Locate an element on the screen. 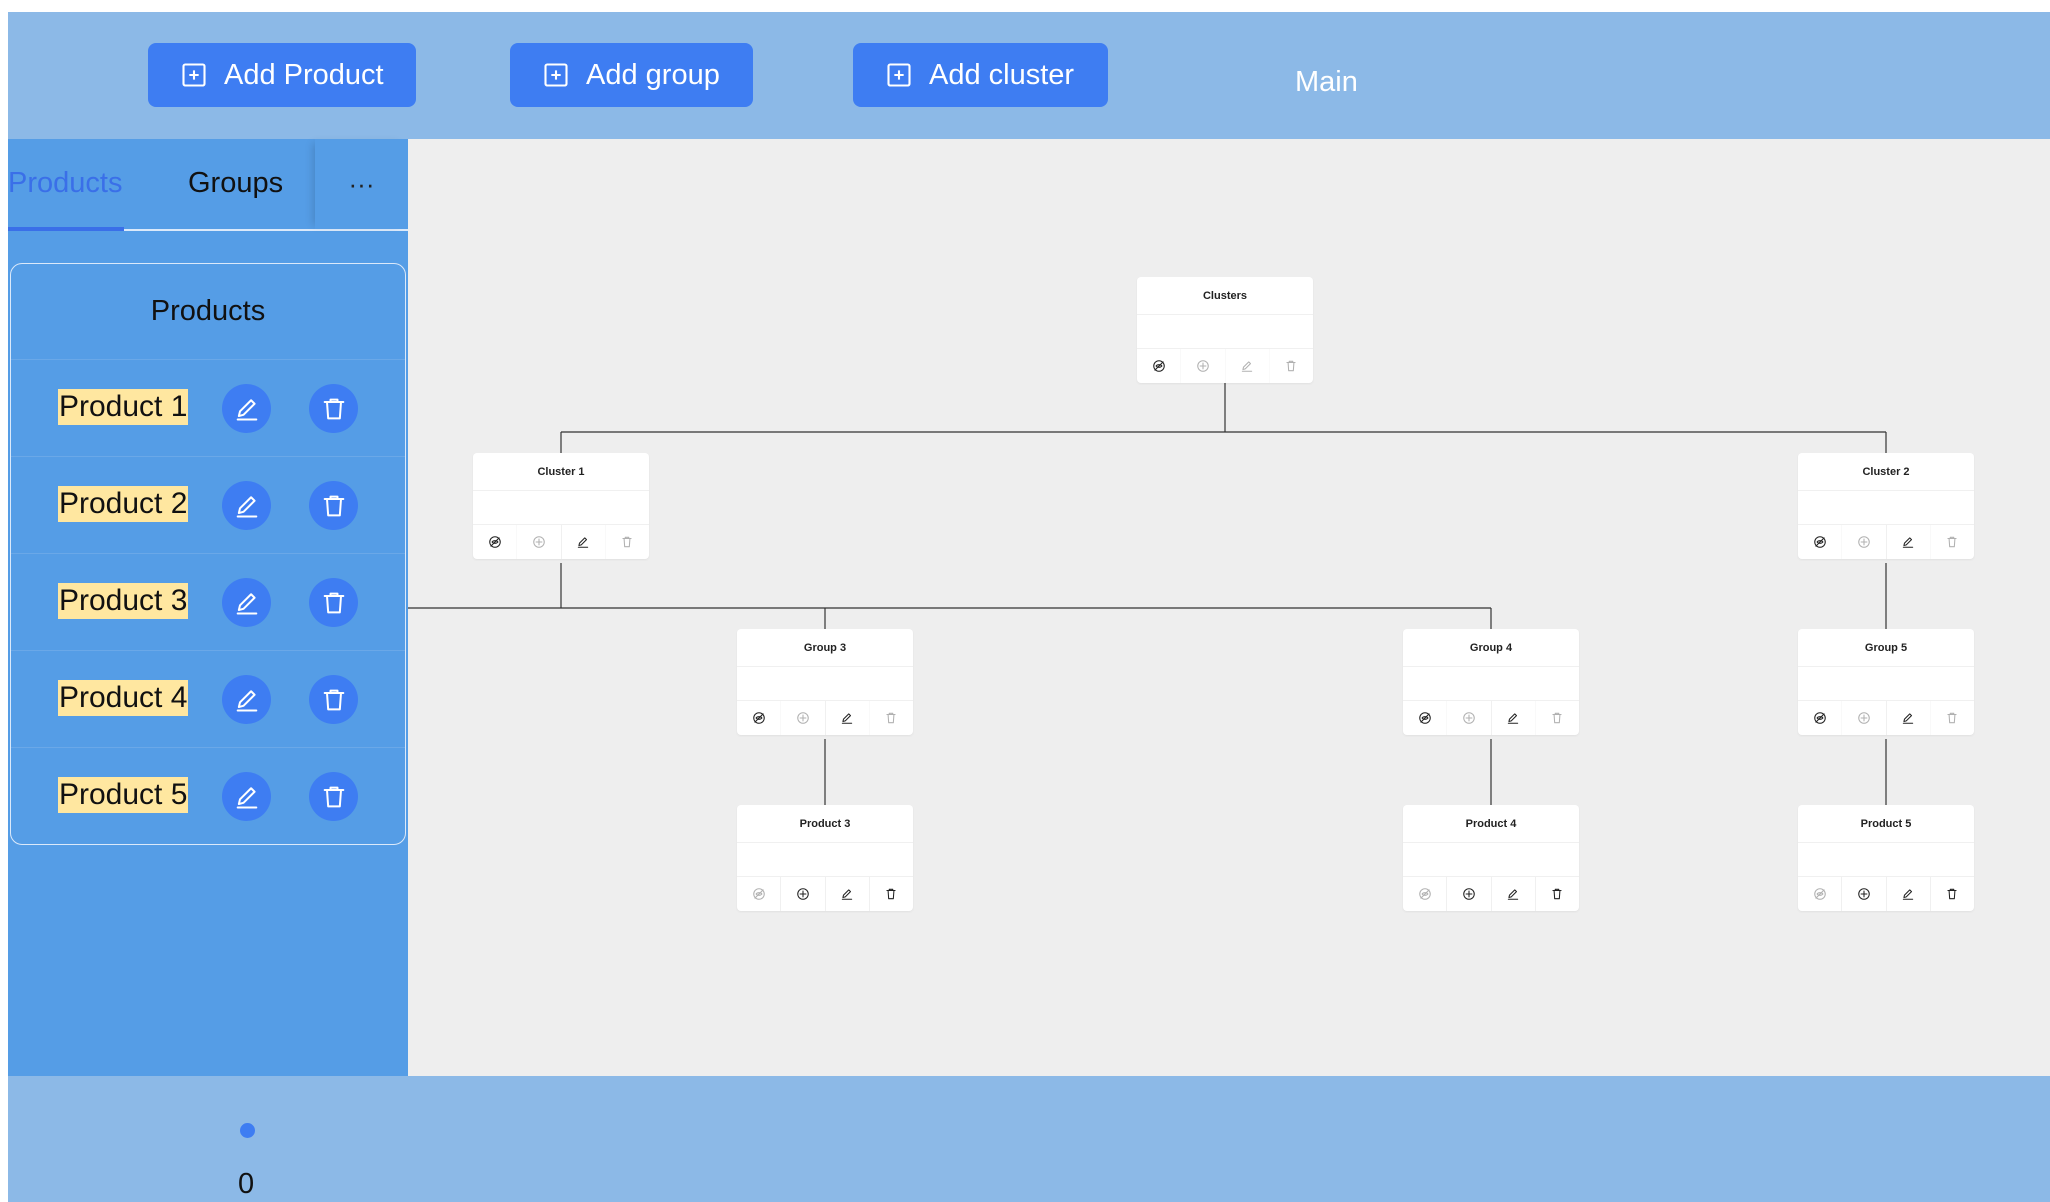 The image size is (2050, 1202). product-name: Product 3 is located at coordinates (123, 601).